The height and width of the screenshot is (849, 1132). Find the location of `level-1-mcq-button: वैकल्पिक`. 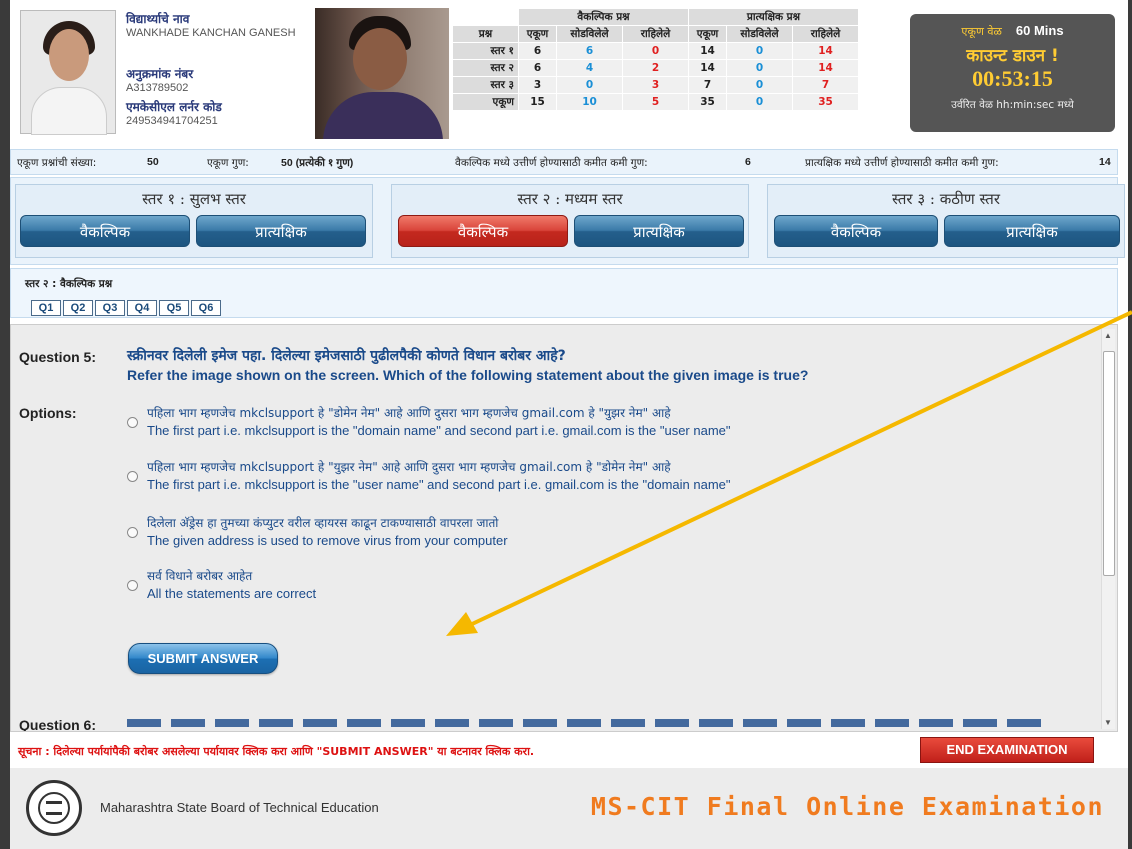

level-1-mcq-button: वैकल्पिक is located at coordinates (105, 231).